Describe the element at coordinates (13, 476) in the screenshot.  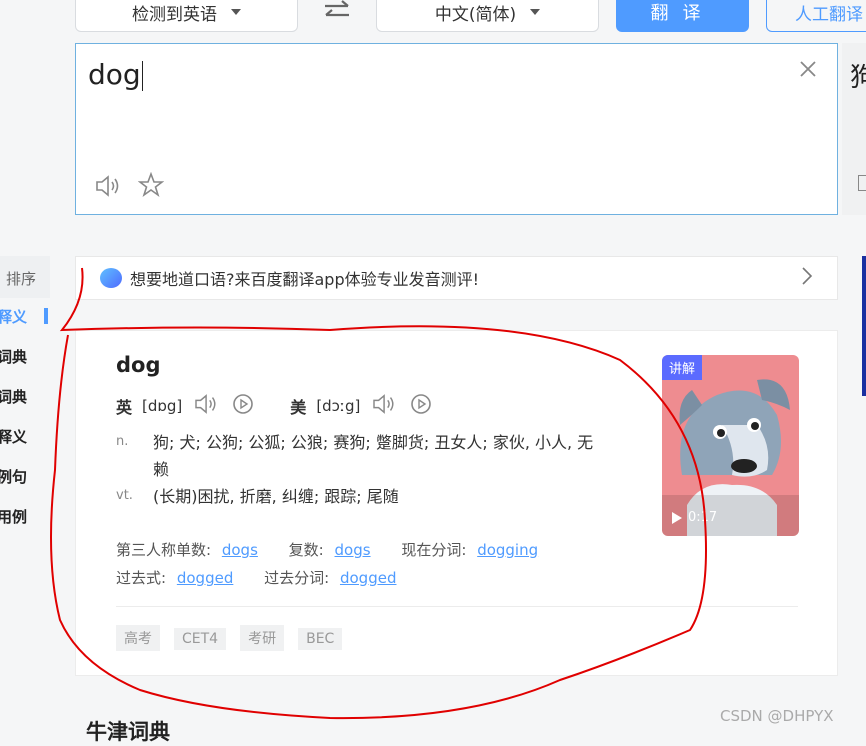
I see `sidebar-item-examples: 例句` at that location.